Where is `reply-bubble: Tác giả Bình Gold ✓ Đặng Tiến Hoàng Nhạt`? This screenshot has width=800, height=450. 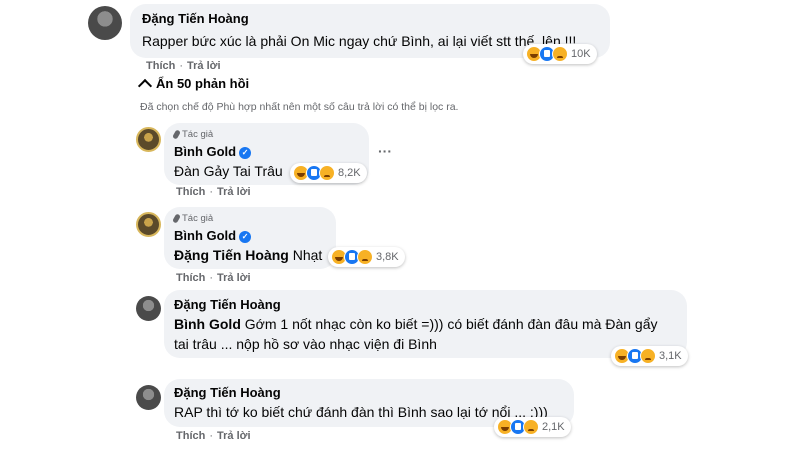
reply-bubble: Tác giả Bình Gold ✓ Đặng Tiến Hoàng Nhạt is located at coordinates (250, 238).